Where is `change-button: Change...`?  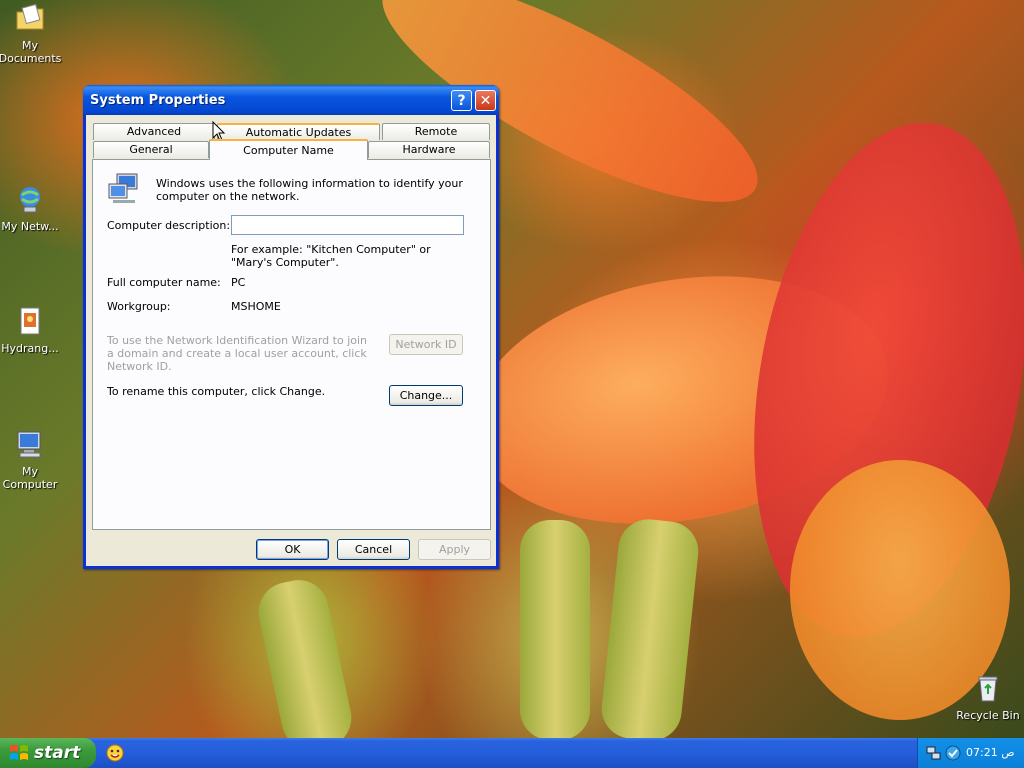
change-button: Change... is located at coordinates (426, 395).